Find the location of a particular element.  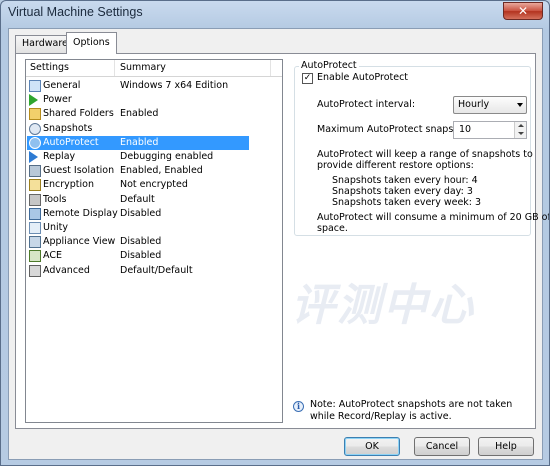

list-item: Encryption Not encrypted is located at coordinates (154, 185).